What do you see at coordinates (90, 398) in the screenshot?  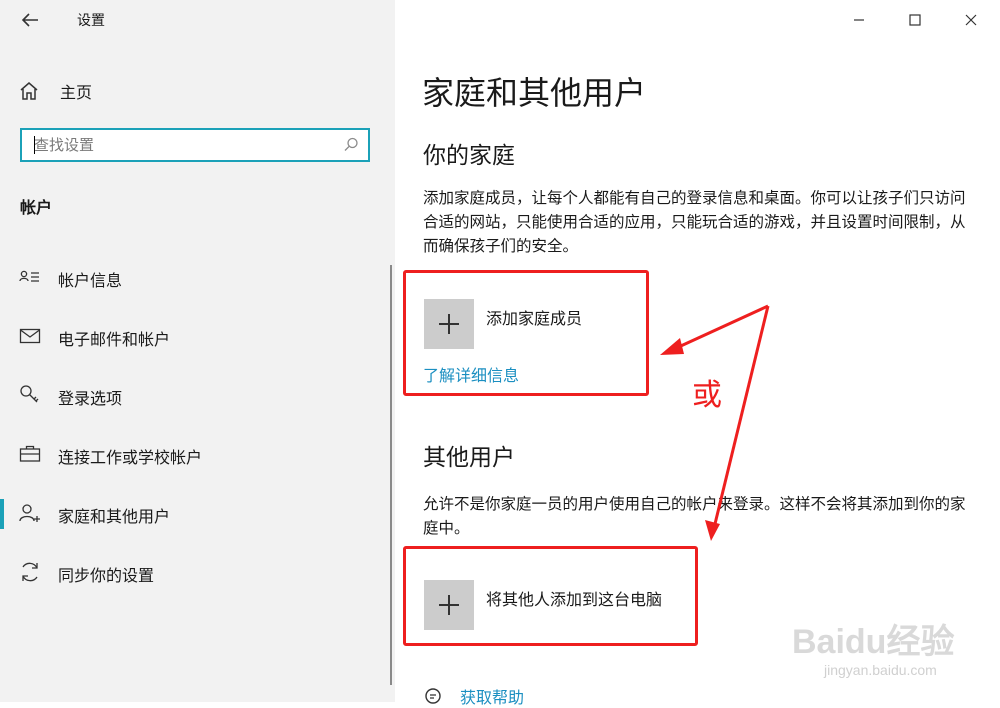 I see `sidebar-item-label: 登录选项` at bounding box center [90, 398].